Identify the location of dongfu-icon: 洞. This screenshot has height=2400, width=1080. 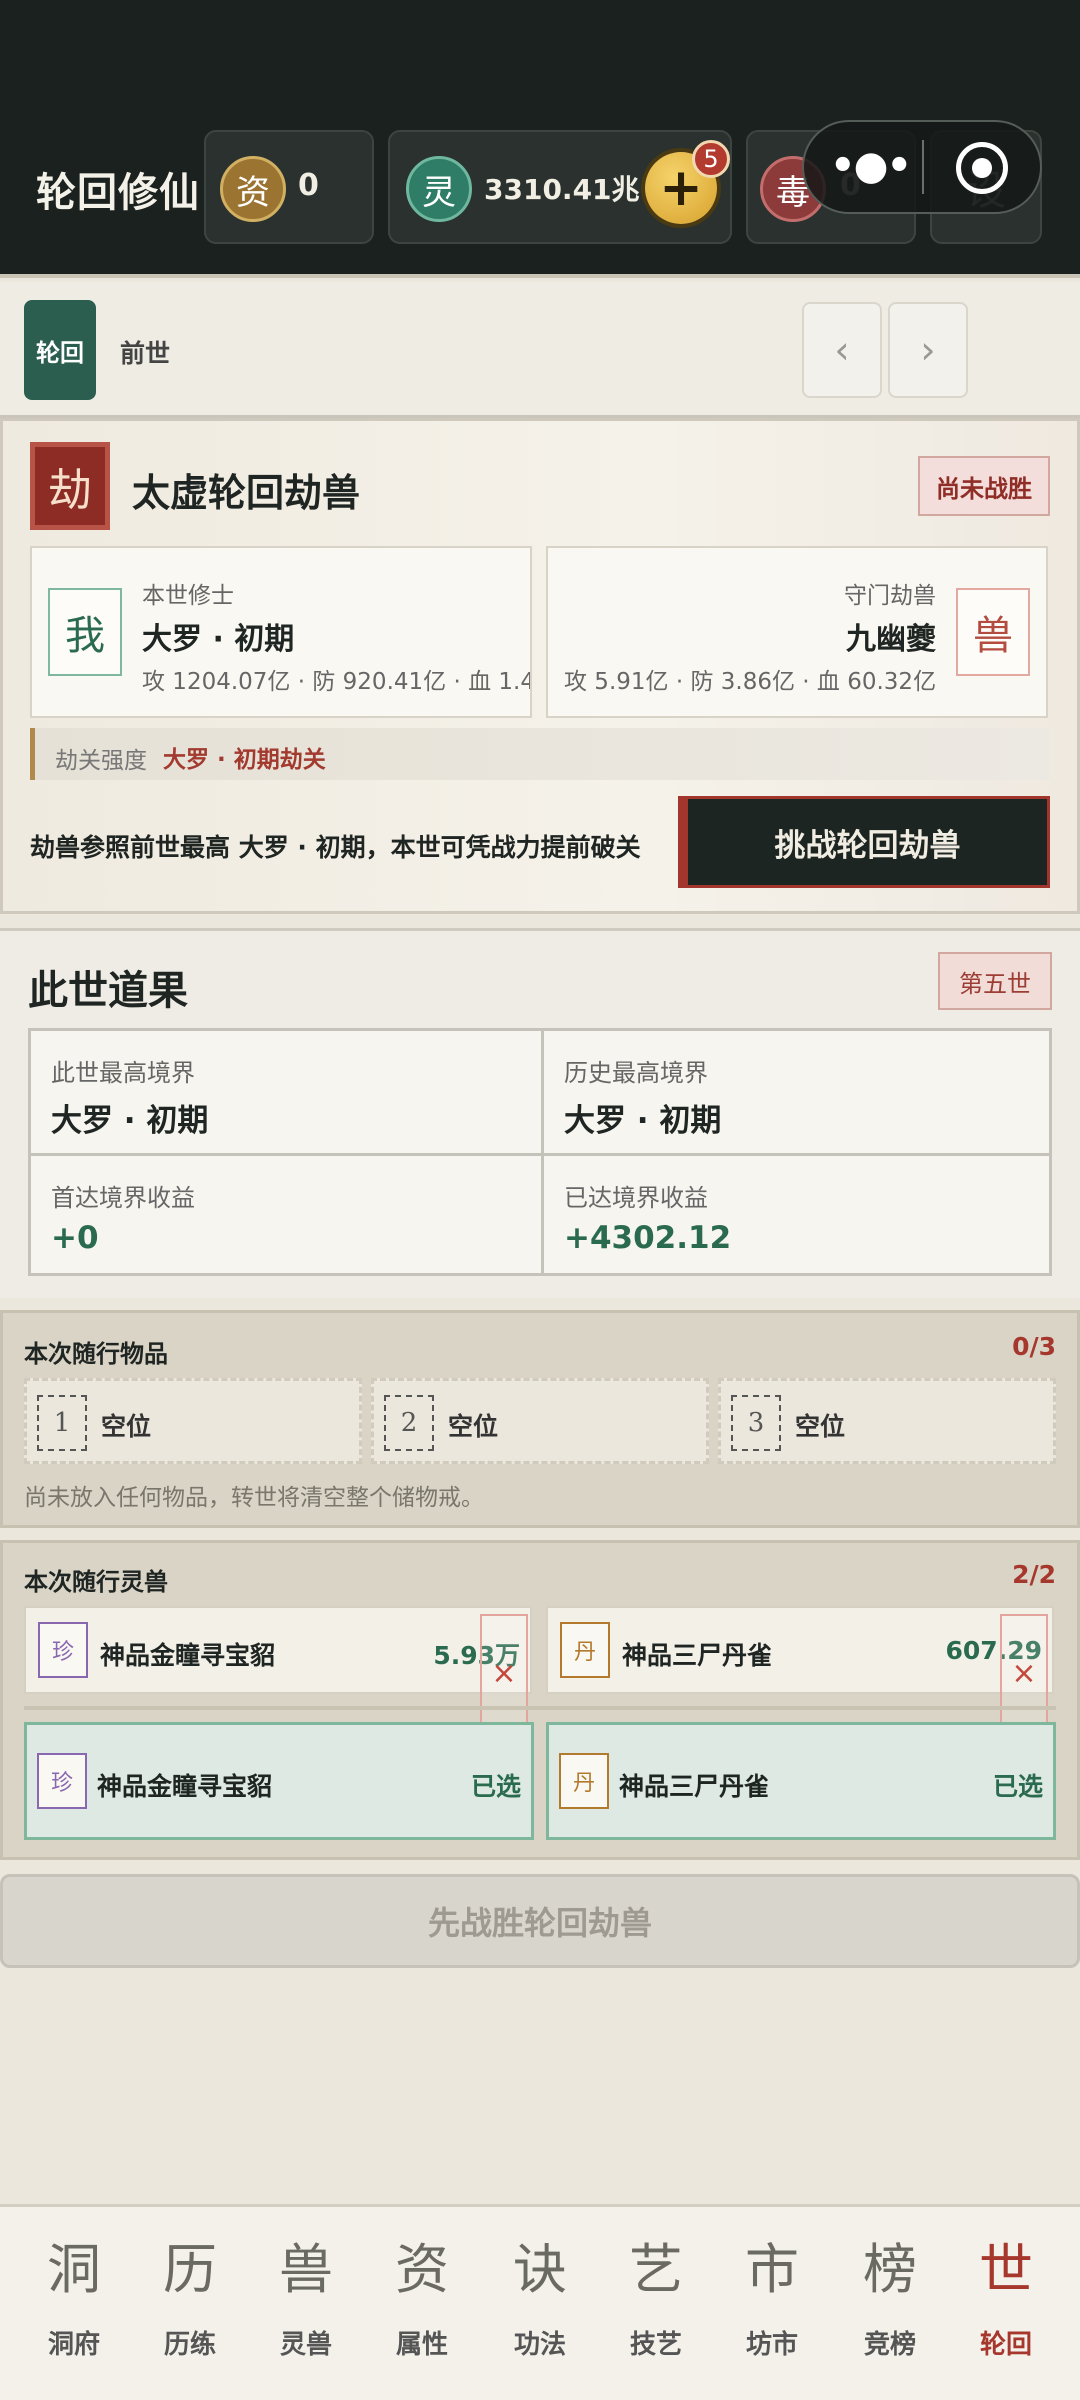
(74, 2269).